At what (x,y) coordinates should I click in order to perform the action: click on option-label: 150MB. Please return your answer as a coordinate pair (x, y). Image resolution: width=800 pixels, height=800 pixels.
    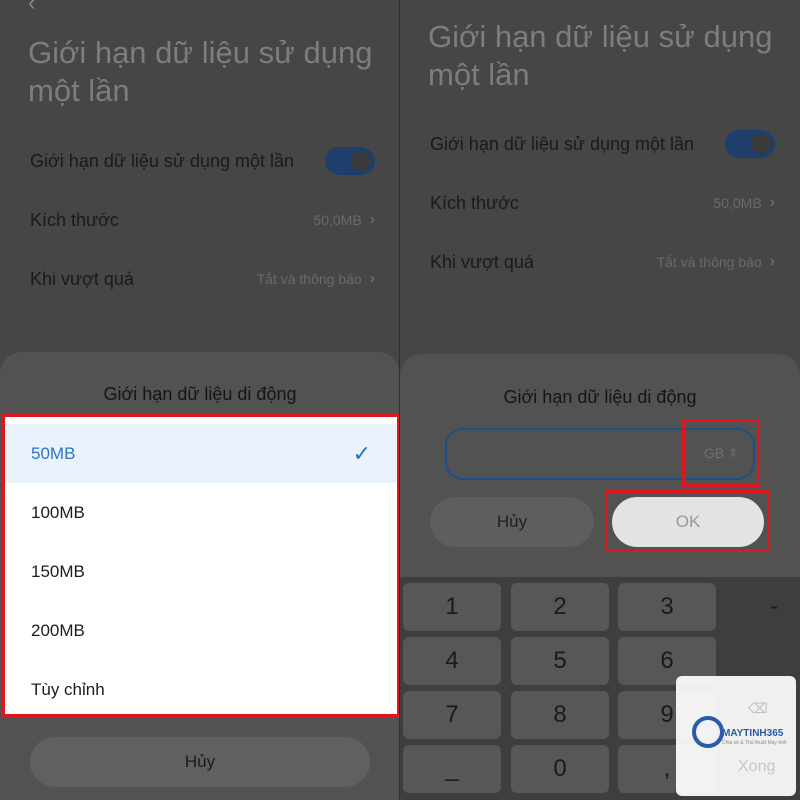
    Looking at the image, I should click on (58, 571).